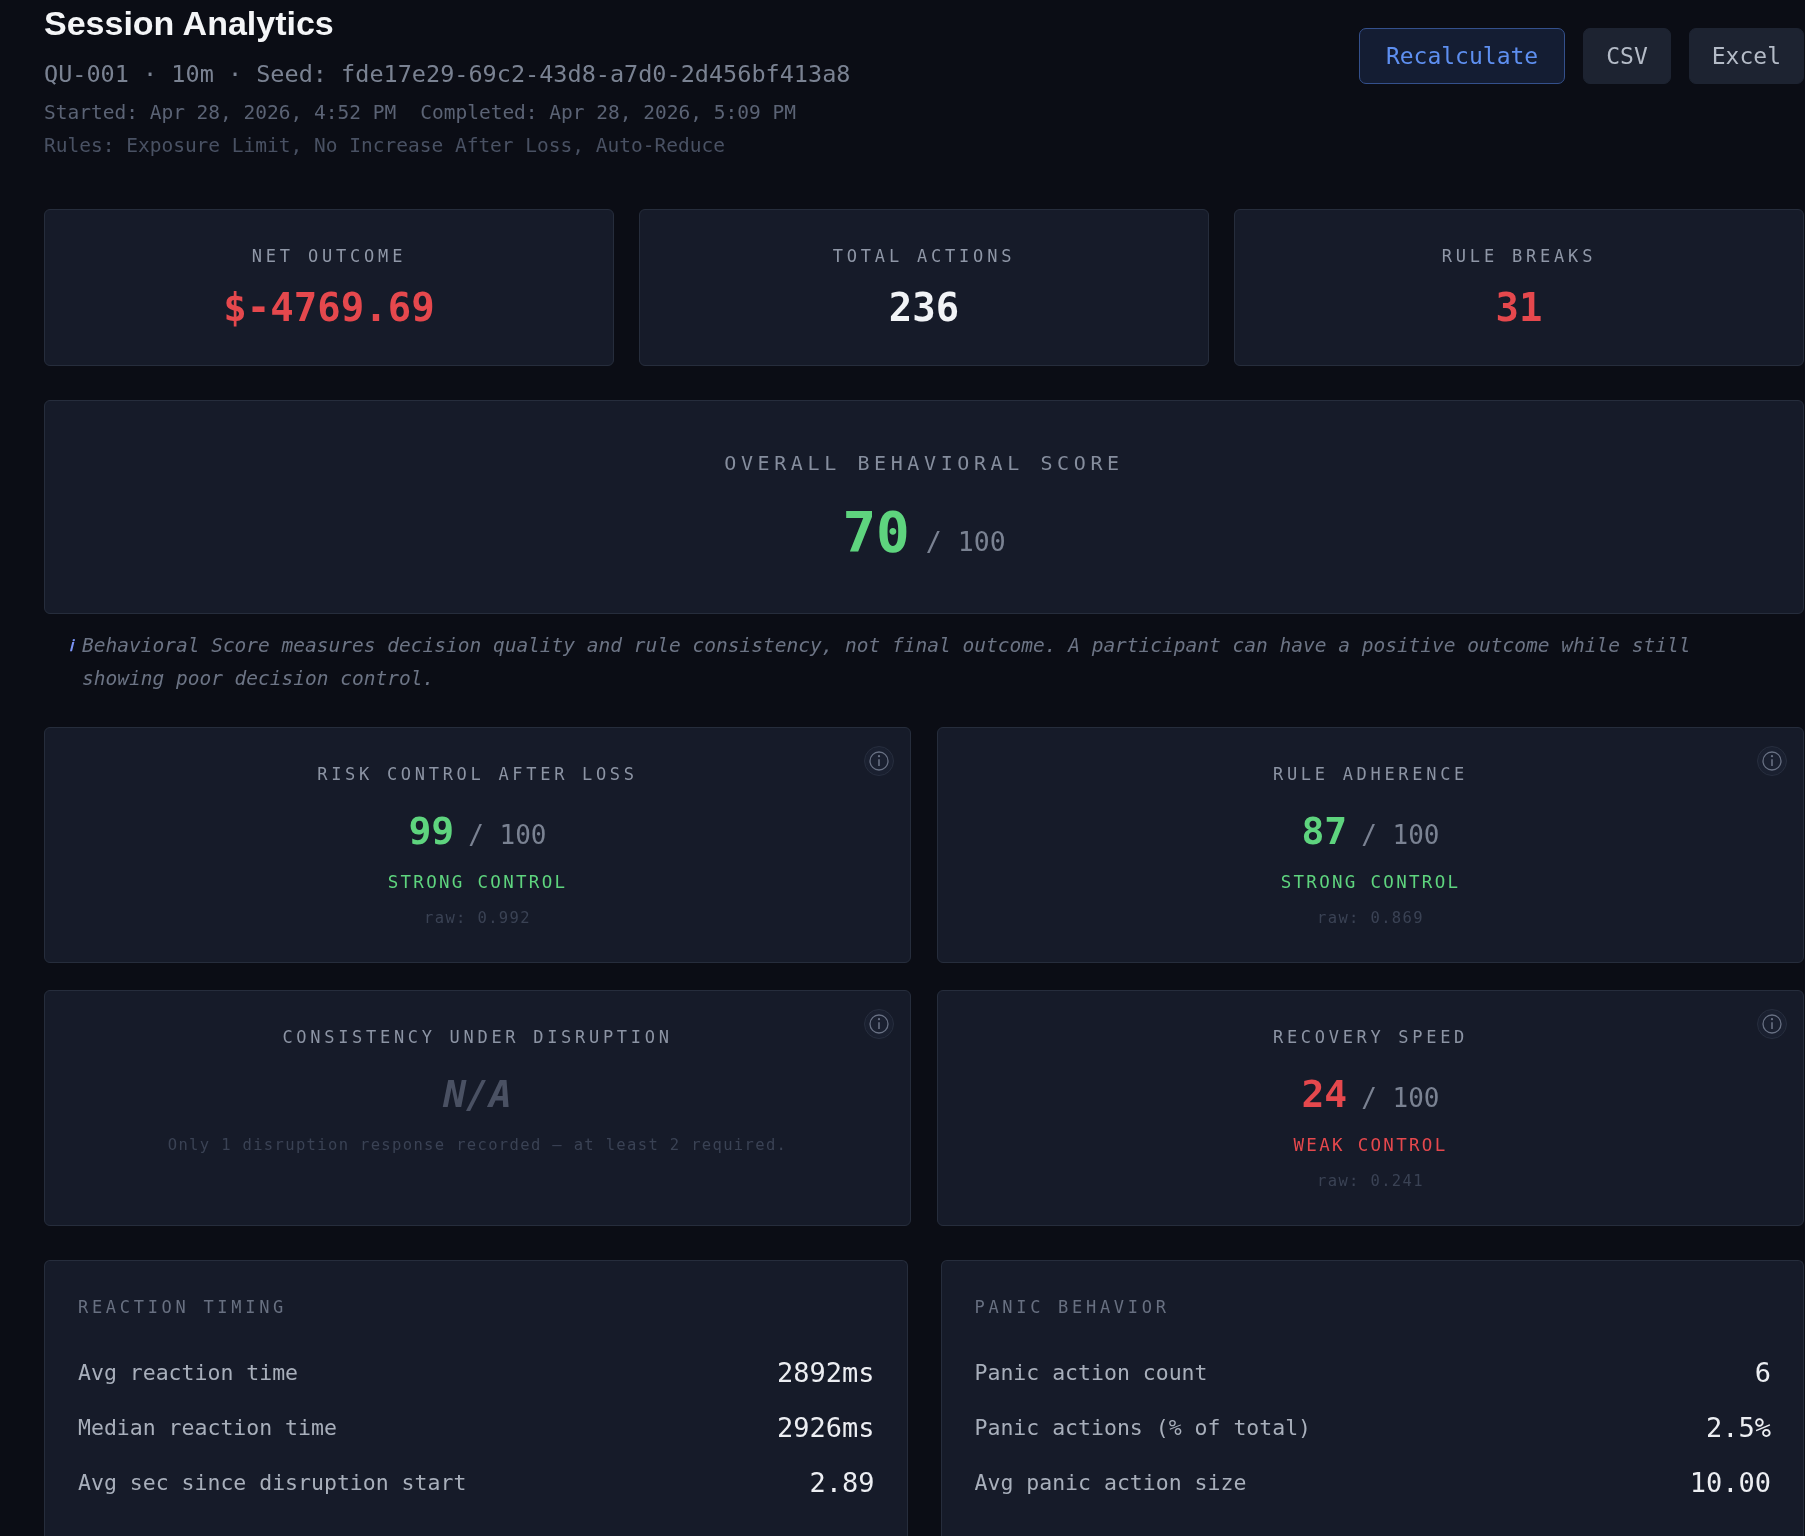  What do you see at coordinates (842, 1482) in the screenshot?
I see `stat-reading: 2.89` at bounding box center [842, 1482].